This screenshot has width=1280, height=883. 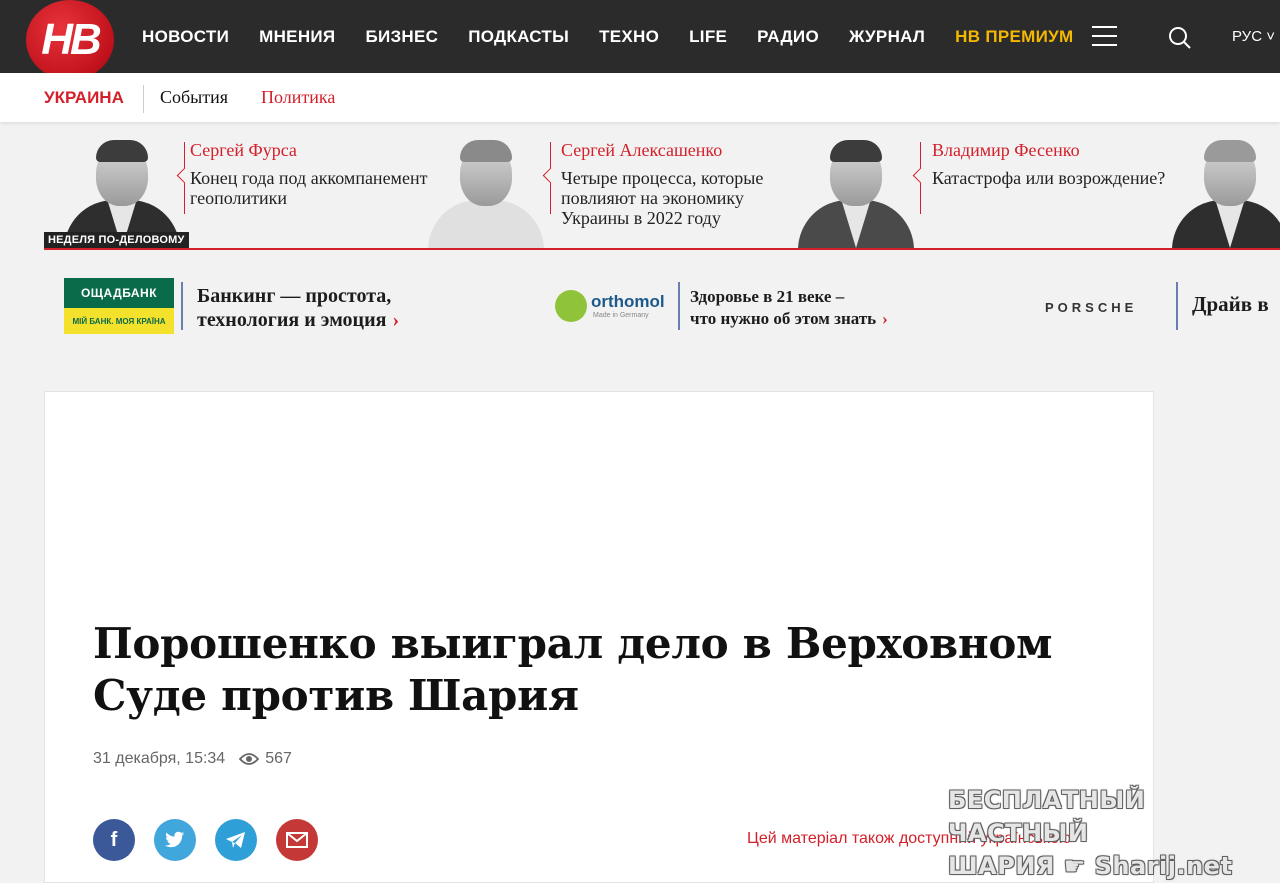 I want to click on mail-icon, so click(x=297, y=840).